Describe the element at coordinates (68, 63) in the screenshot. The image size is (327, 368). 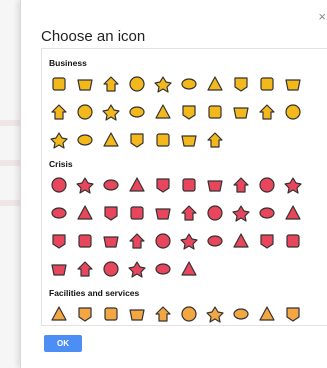
I see `category-label: Business` at that location.